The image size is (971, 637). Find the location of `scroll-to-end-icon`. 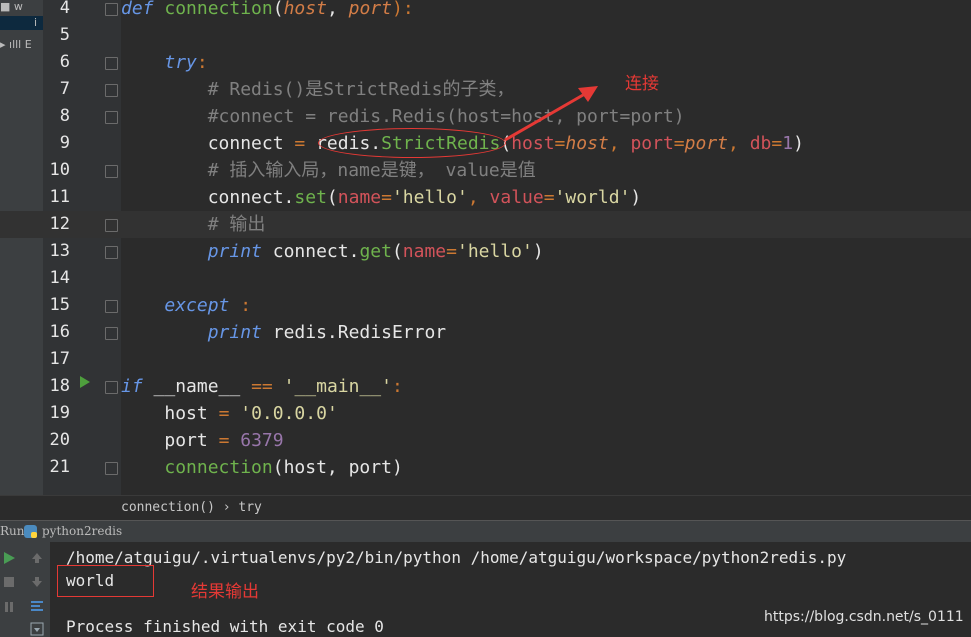

scroll-to-end-icon is located at coordinates (37, 629).